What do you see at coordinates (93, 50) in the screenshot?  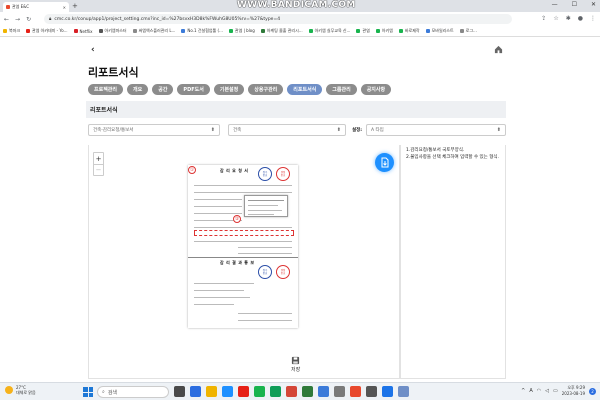 I see `back-icon: ‹` at bounding box center [93, 50].